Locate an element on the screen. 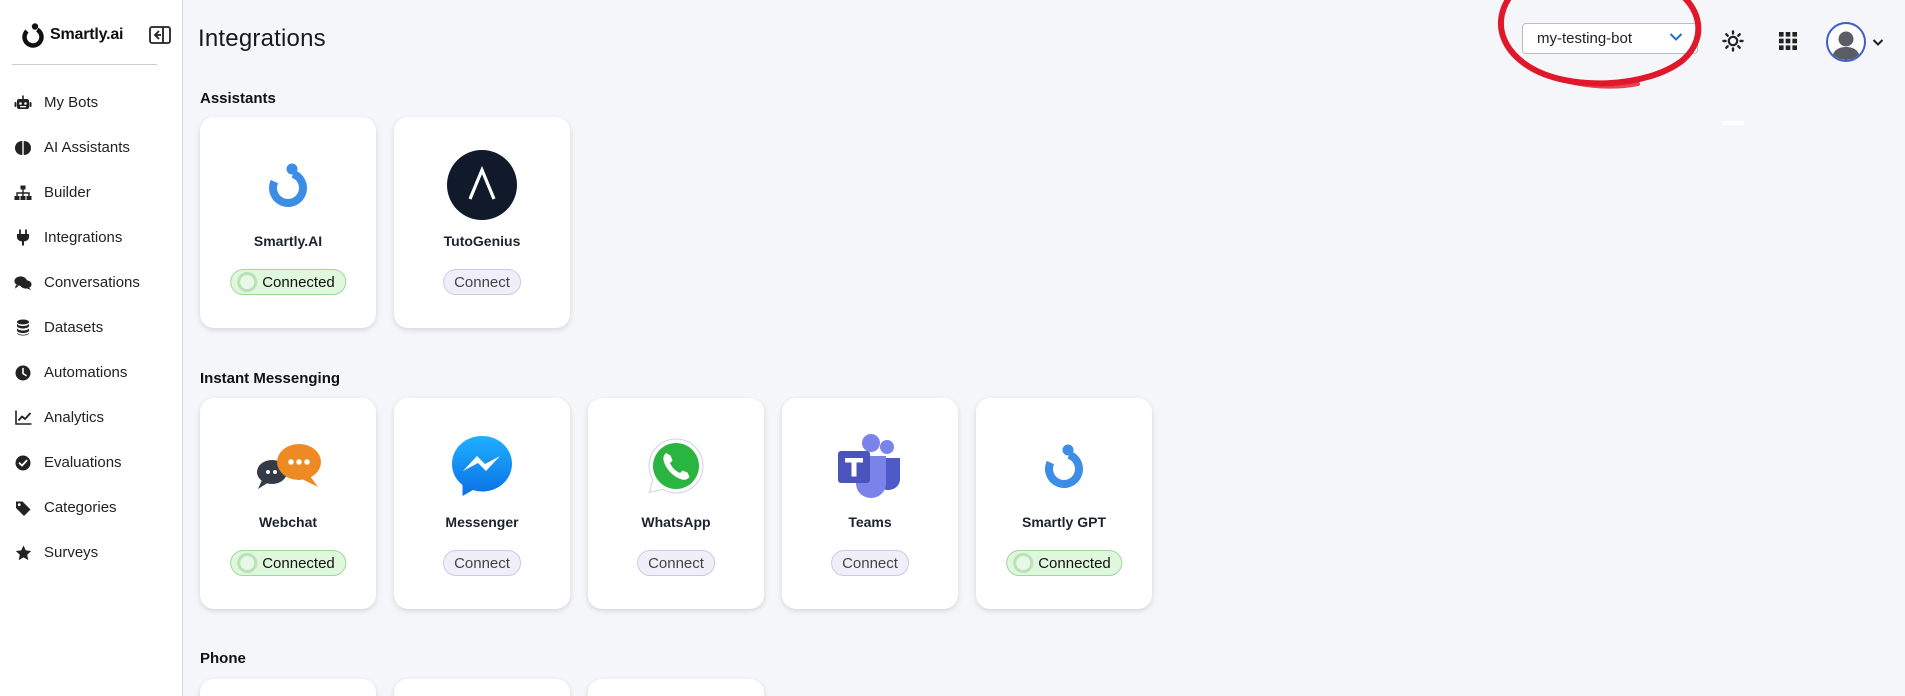 The width and height of the screenshot is (1905, 696). sidebar: Smartly.ai My Bots AI Assistants Builder is located at coordinates (91, 348).